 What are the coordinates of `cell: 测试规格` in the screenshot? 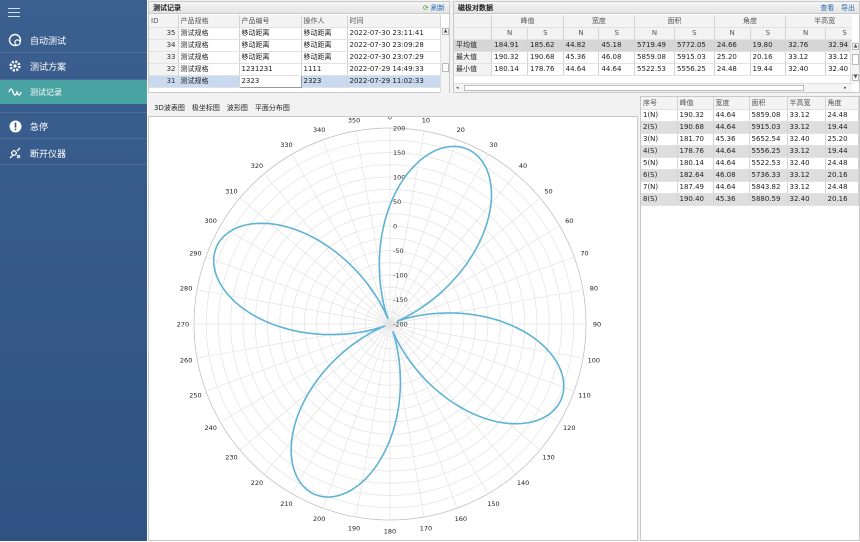 It's located at (209, 81).